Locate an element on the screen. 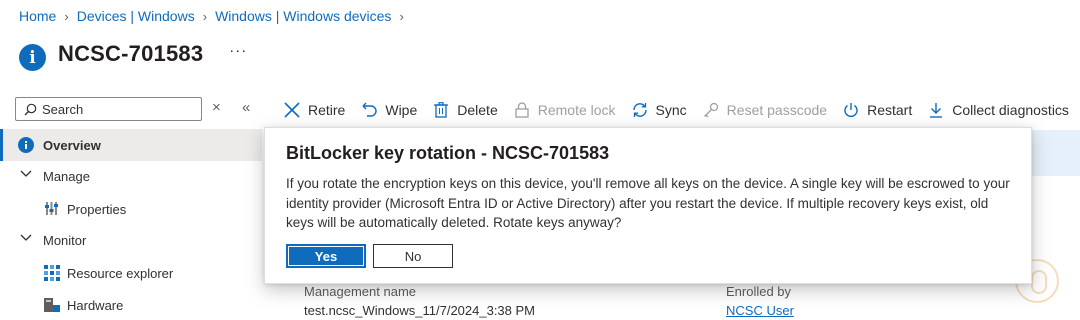 Image resolution: width=1080 pixels, height=320 pixels. sidebar-item-label: Properties is located at coordinates (97, 209).